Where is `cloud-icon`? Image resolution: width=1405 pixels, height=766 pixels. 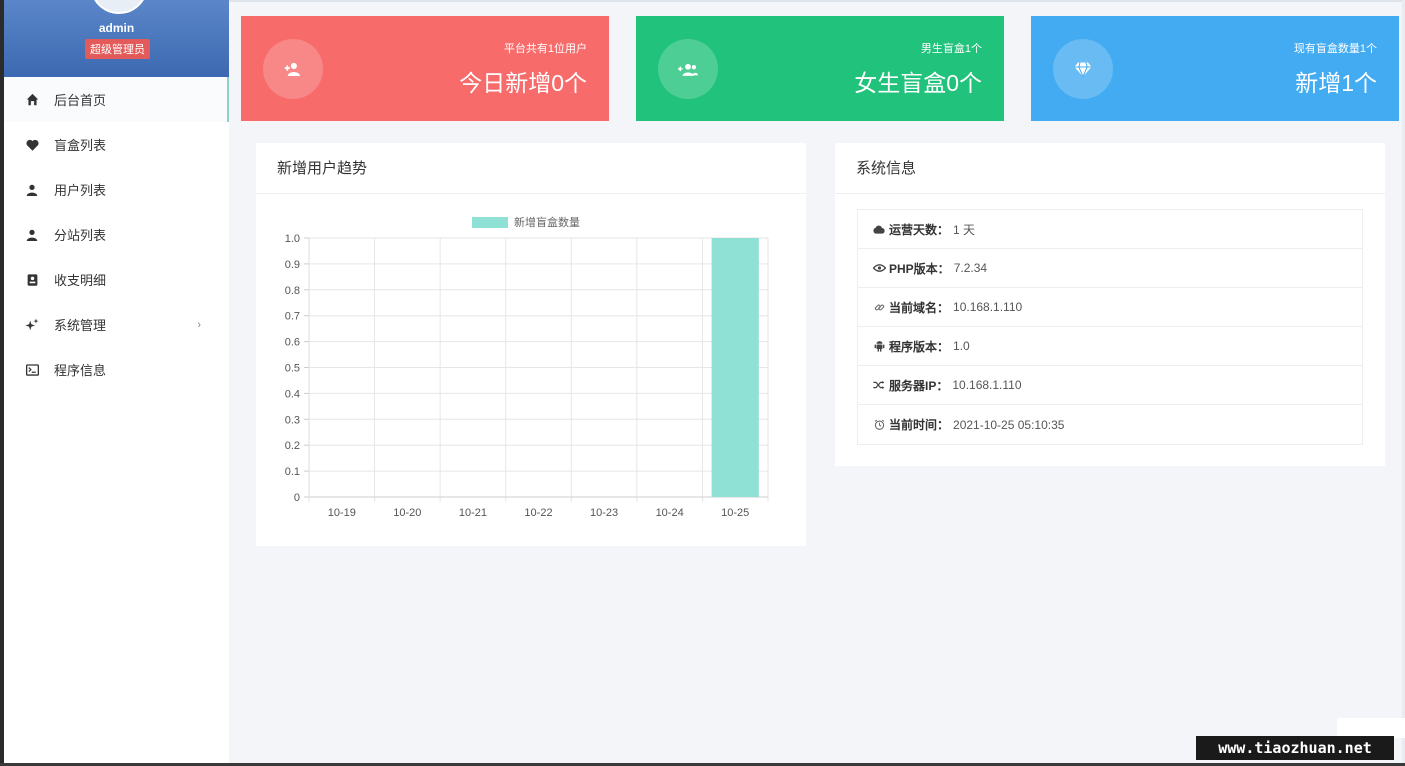 cloud-icon is located at coordinates (879, 229).